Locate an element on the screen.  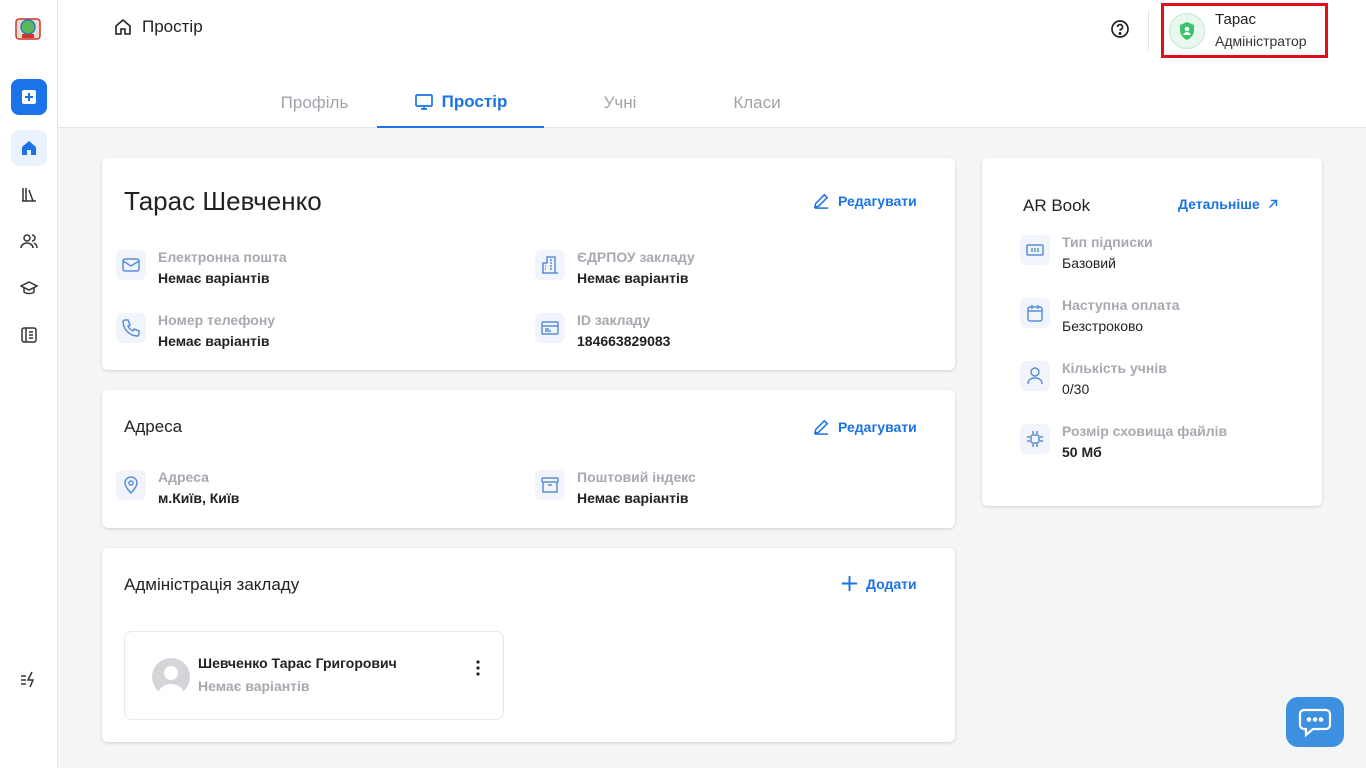
field-label: ID закладу is located at coordinates (614, 320).